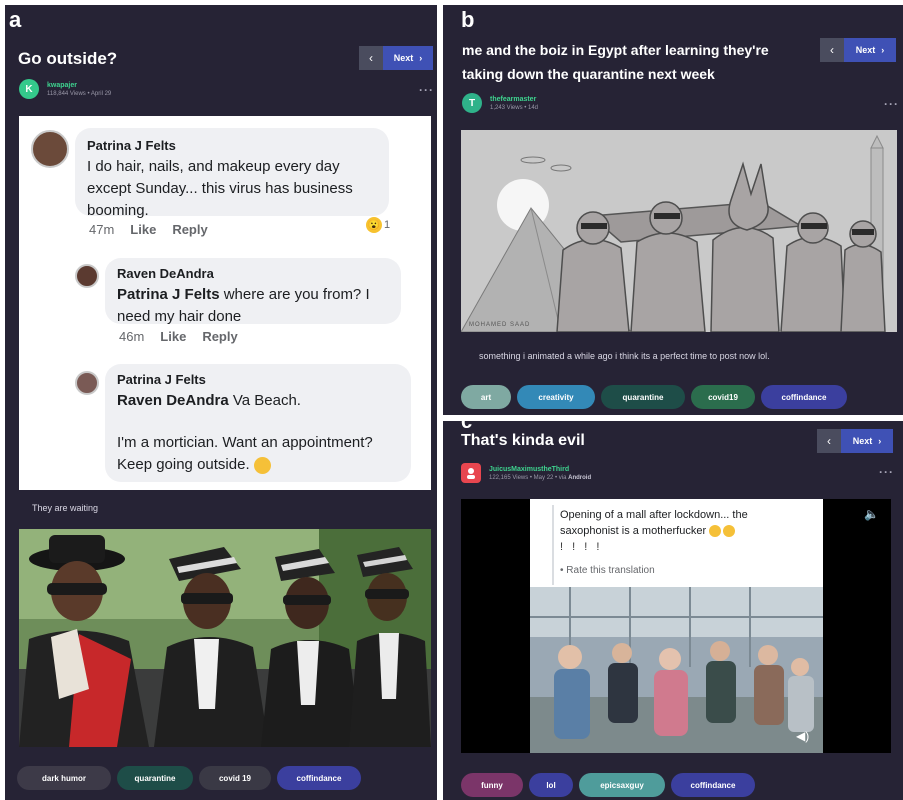 This screenshot has width=903, height=800. Describe the element at coordinates (723, 397) in the screenshot. I see `tag-chip: covid19` at that location.